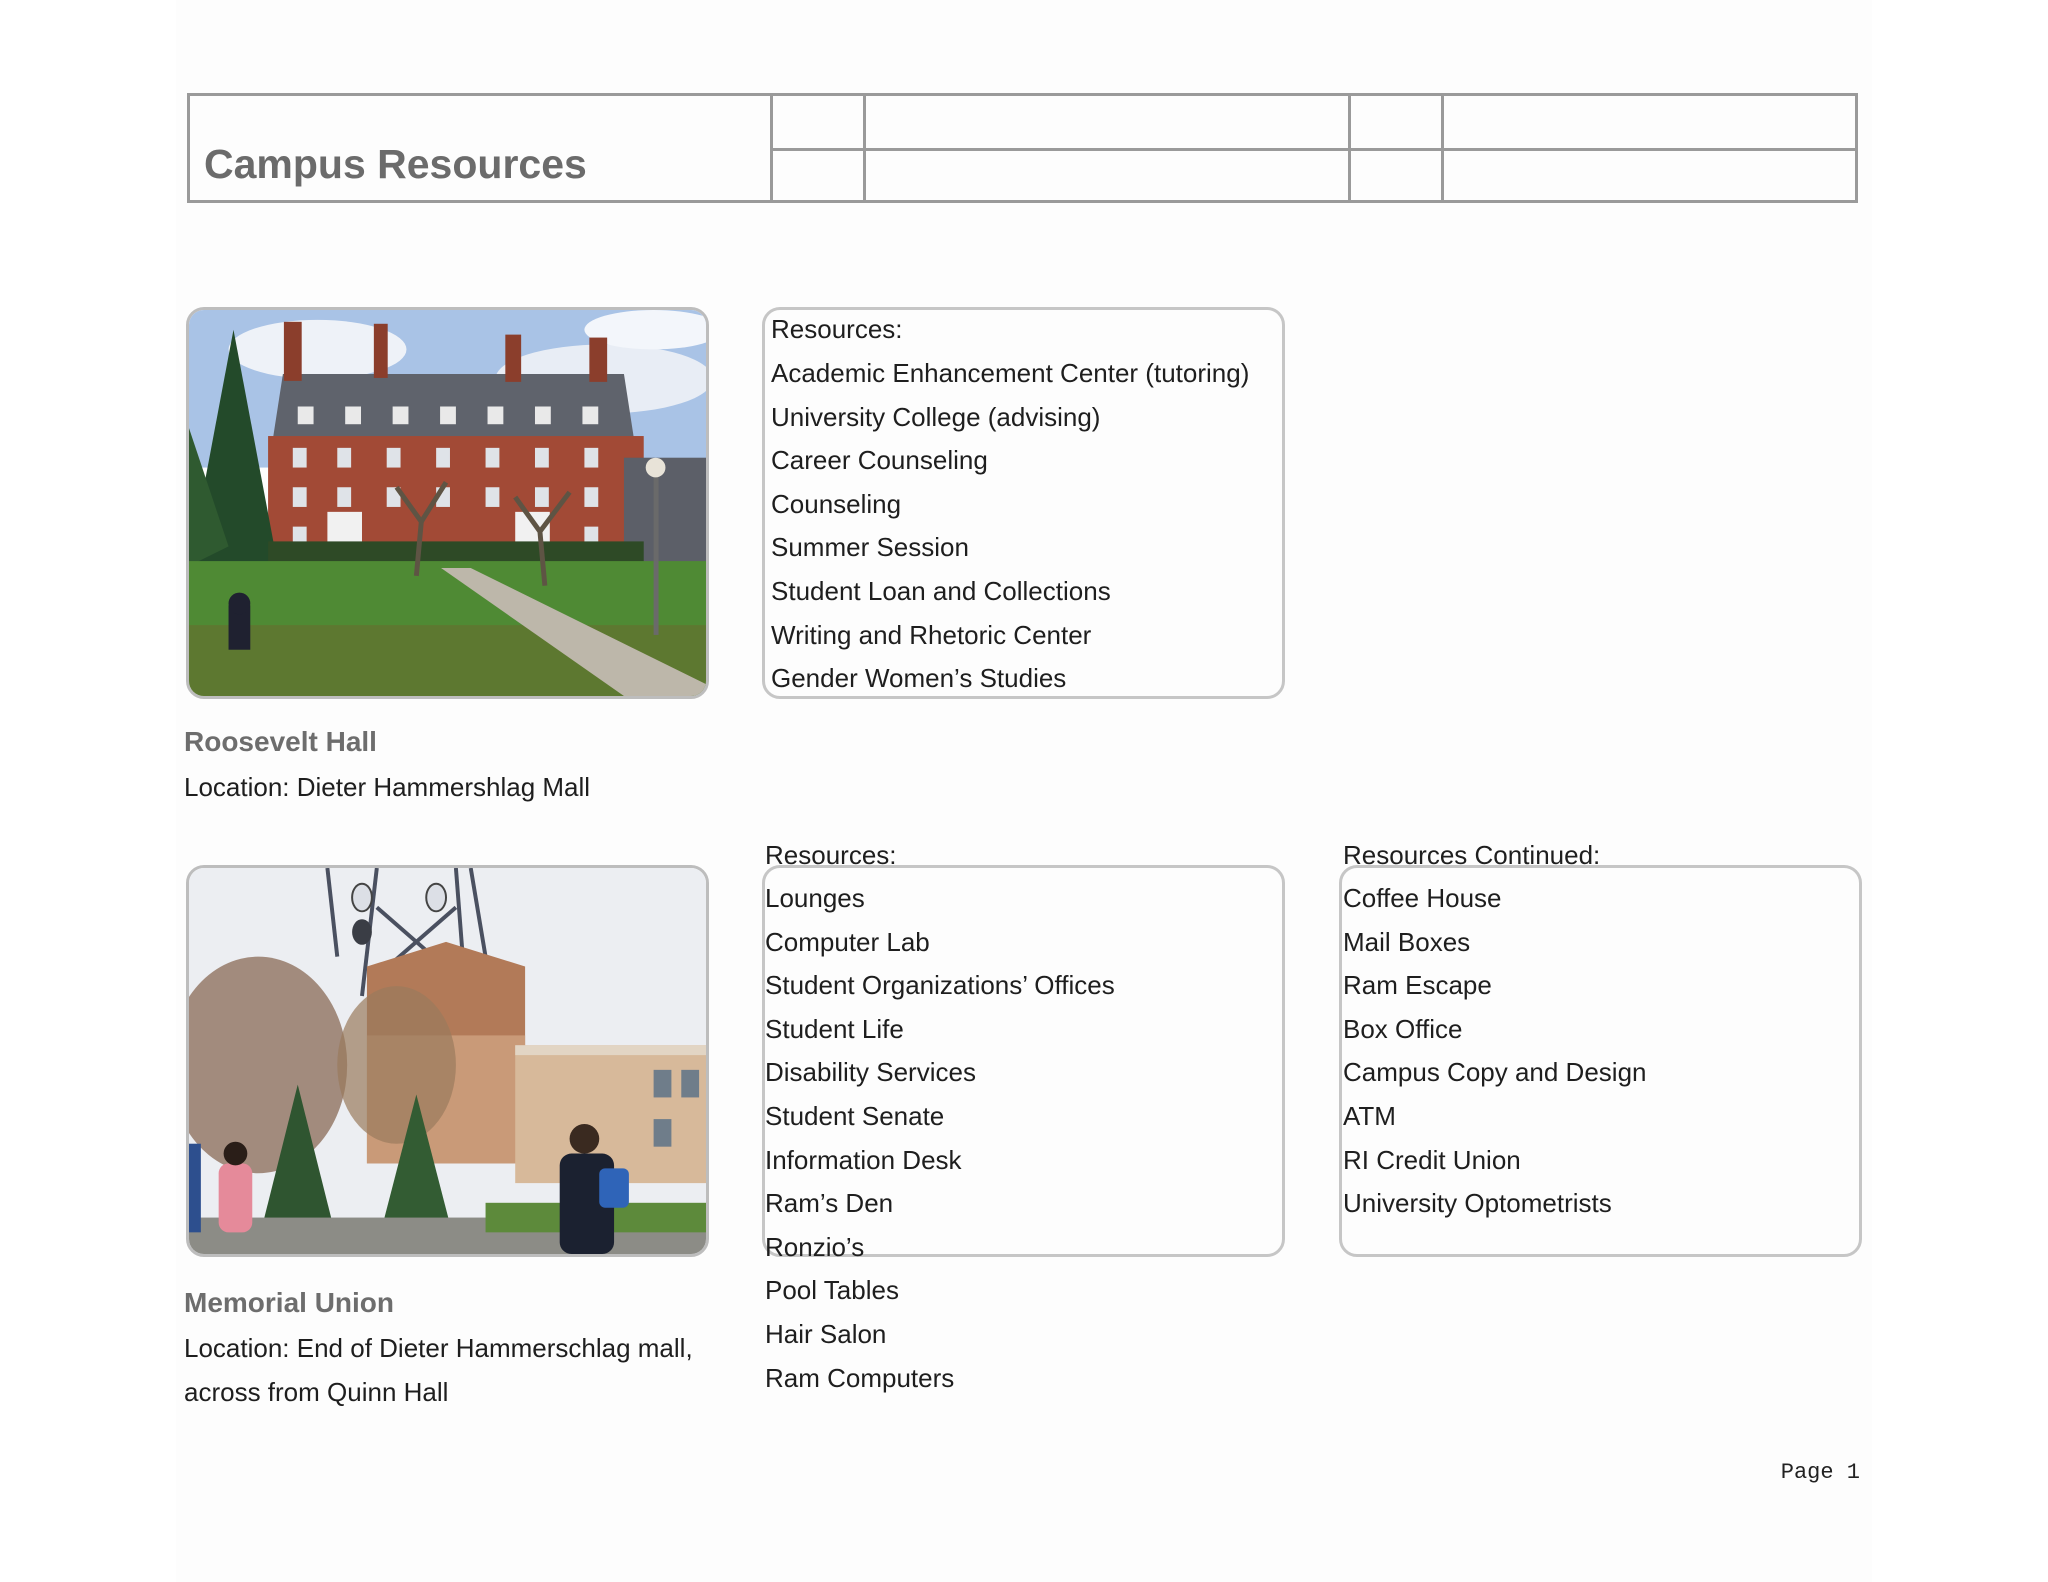  I want to click on list-item: Hair Salon, so click(826, 1333).